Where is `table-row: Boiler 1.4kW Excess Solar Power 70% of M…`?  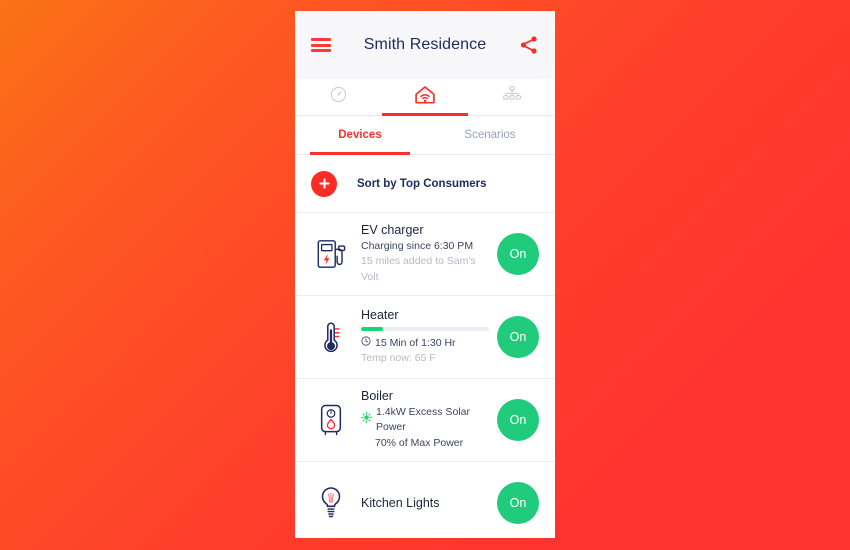 table-row: Boiler 1.4kW Excess Solar Power 70% of M… is located at coordinates (425, 420).